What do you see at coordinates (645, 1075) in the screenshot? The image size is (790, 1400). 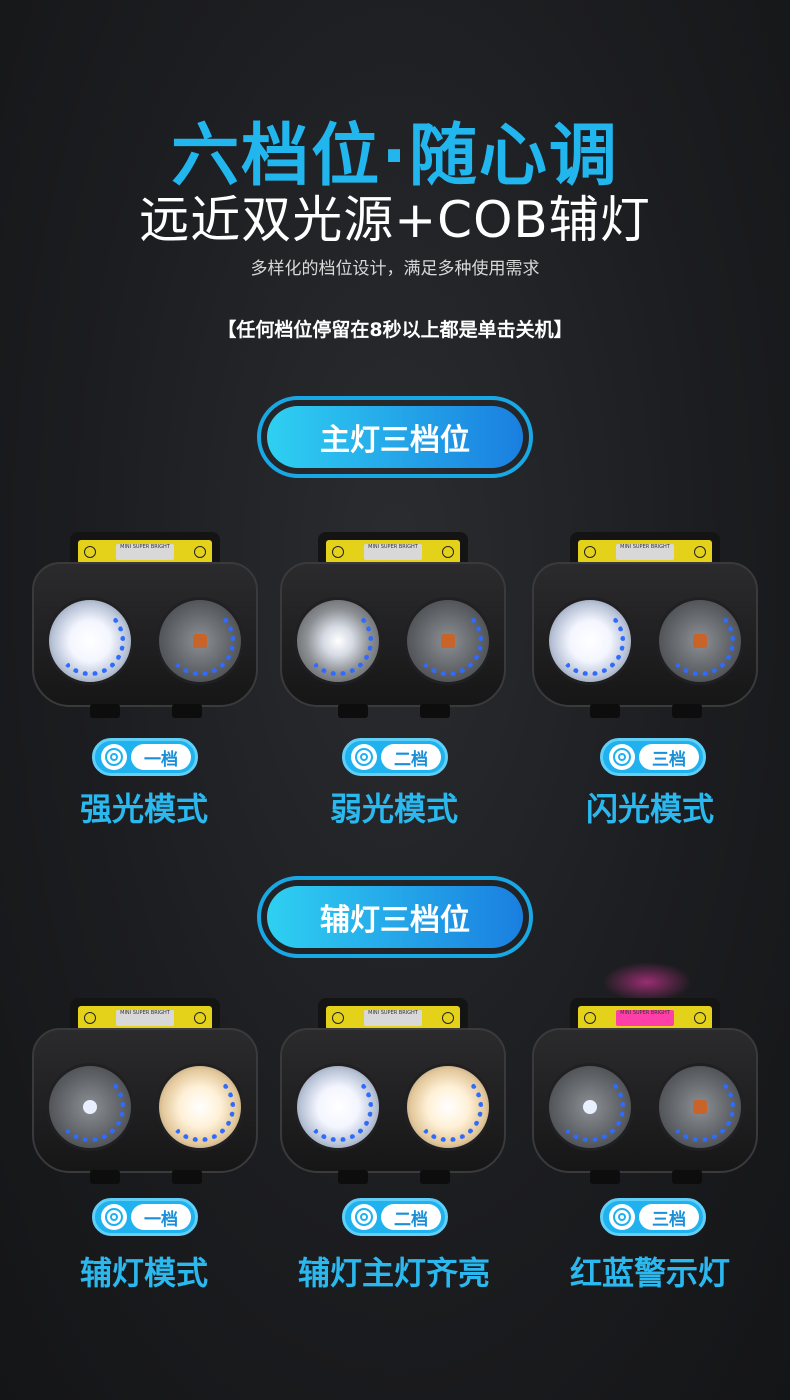 I see `headlamp-image-warning: MINI SUPER BRIGHT` at bounding box center [645, 1075].